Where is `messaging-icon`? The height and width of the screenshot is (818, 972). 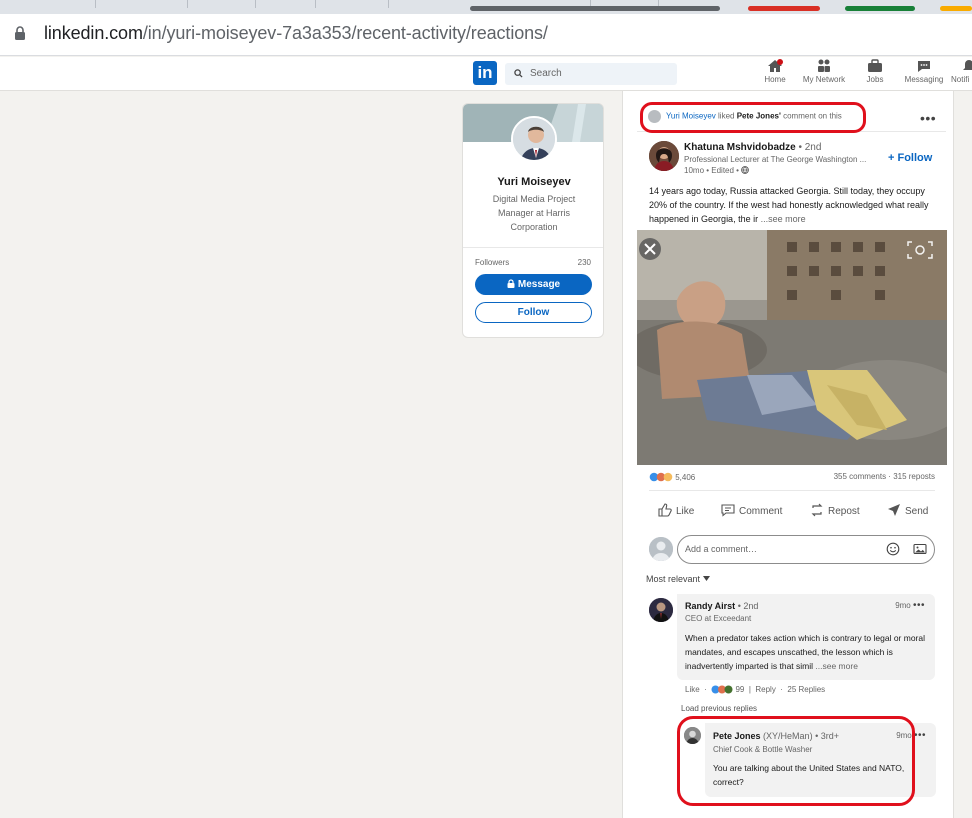
messaging-icon is located at coordinates (924, 66).